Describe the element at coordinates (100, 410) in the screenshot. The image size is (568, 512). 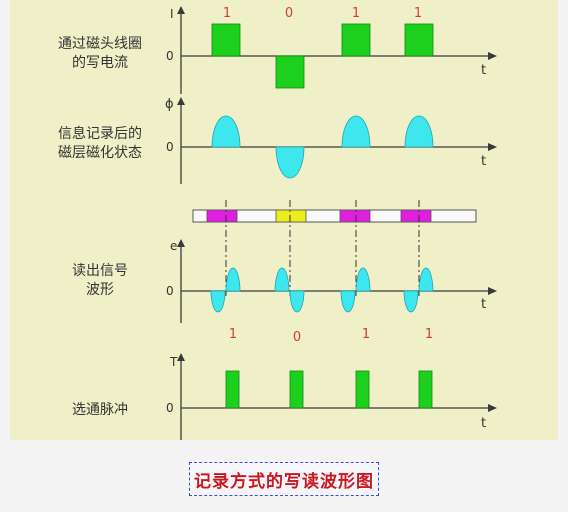
I see `row-label-line: 选通脉冲` at that location.